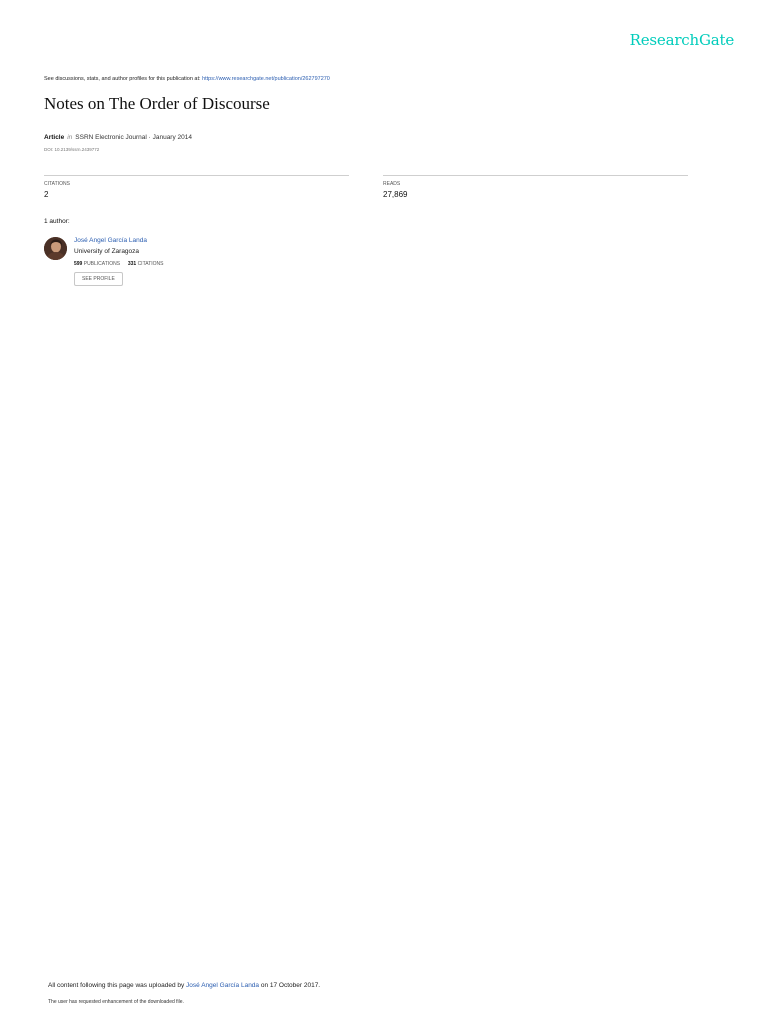  What do you see at coordinates (78, 264) in the screenshot?
I see `author-publications-count: 599` at bounding box center [78, 264].